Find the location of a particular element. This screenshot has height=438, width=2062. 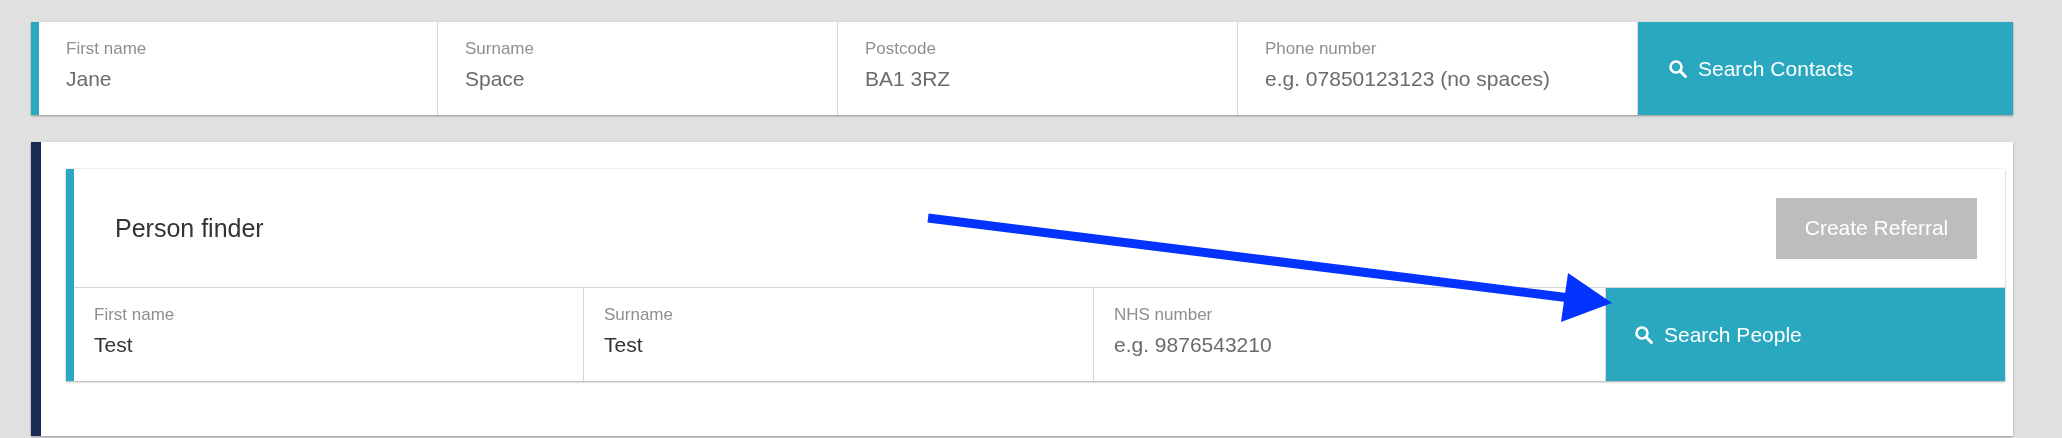

text-input: Space is located at coordinates (639, 79).